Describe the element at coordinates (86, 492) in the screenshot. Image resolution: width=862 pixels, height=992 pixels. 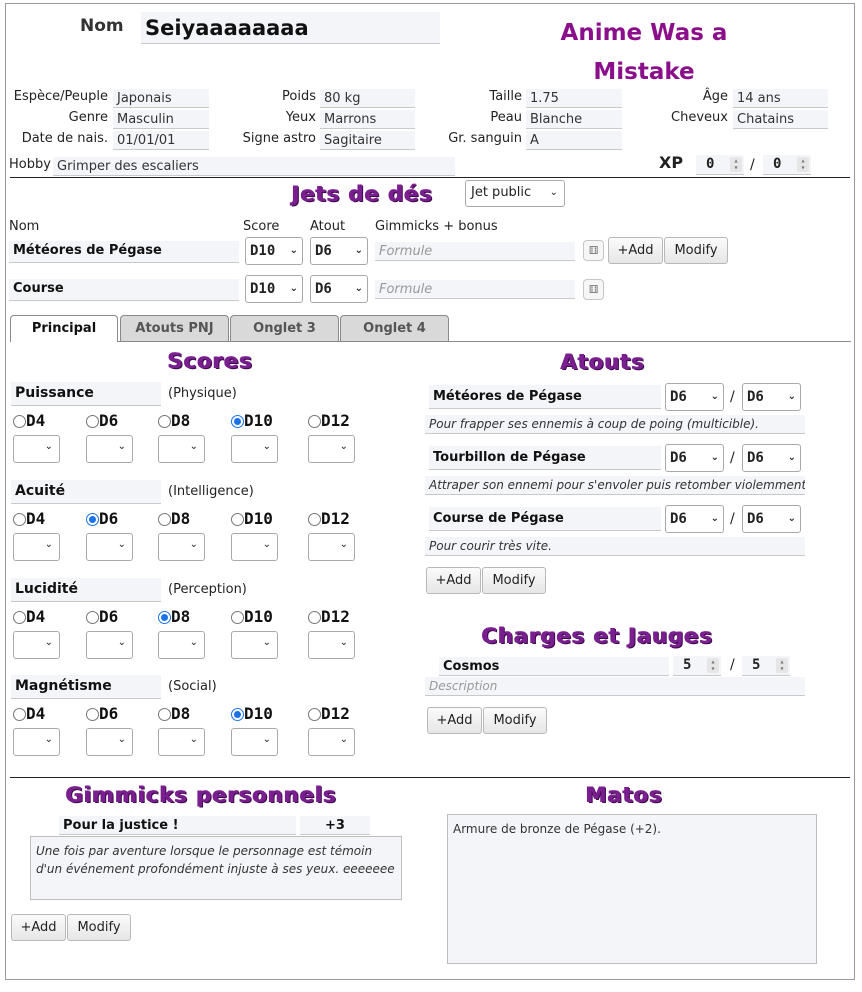
I see `score-name-input: Acuité` at that location.